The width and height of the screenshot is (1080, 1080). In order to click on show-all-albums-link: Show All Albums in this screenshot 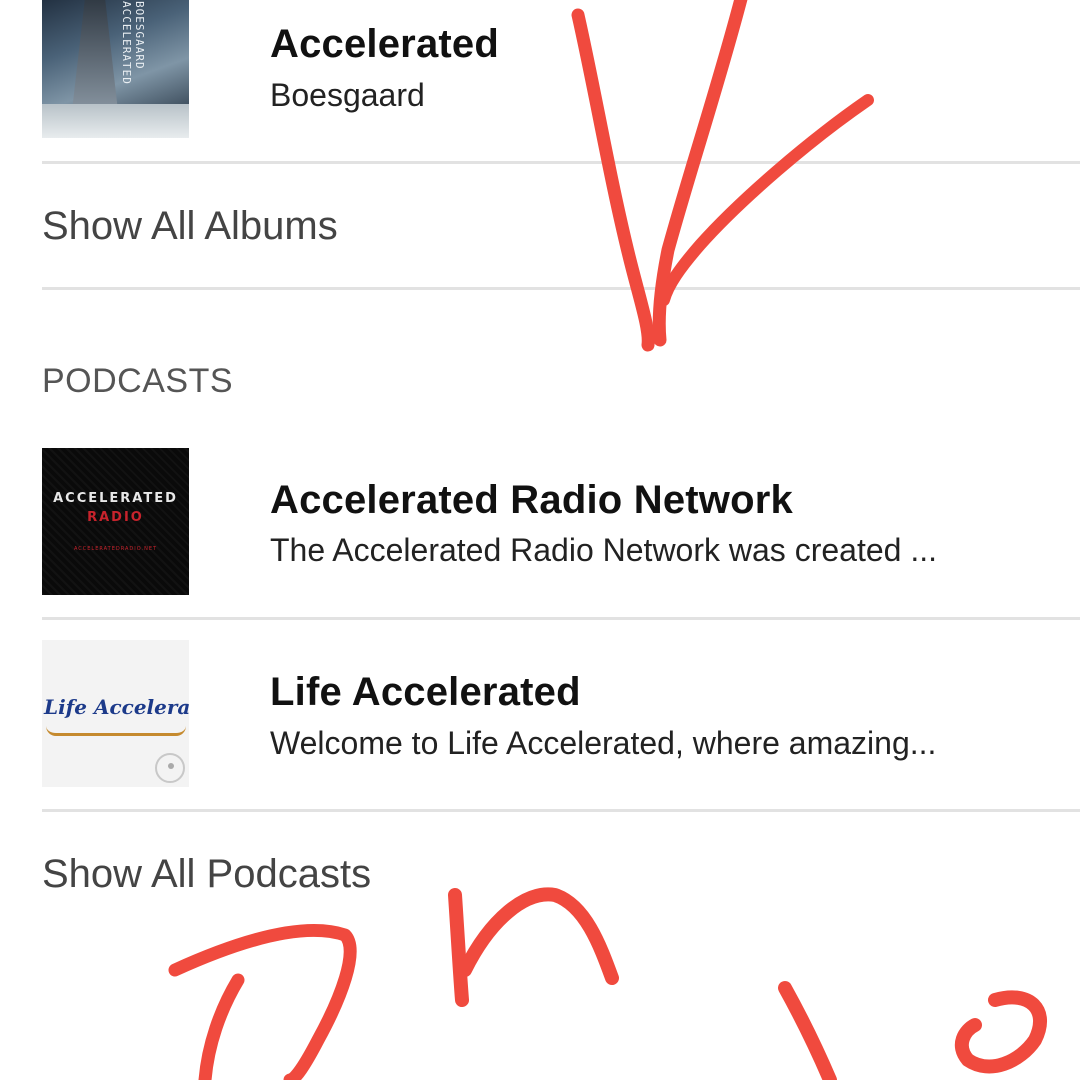, I will do `click(190, 226)`.